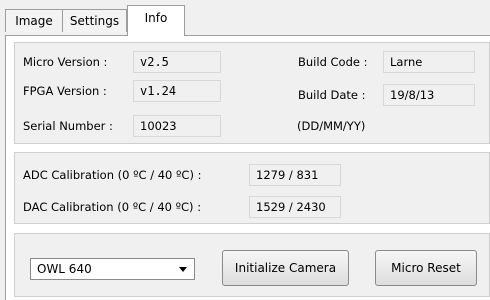 Image resolution: width=490 pixels, height=300 pixels. I want to click on tab-info: Info, so click(156, 20).